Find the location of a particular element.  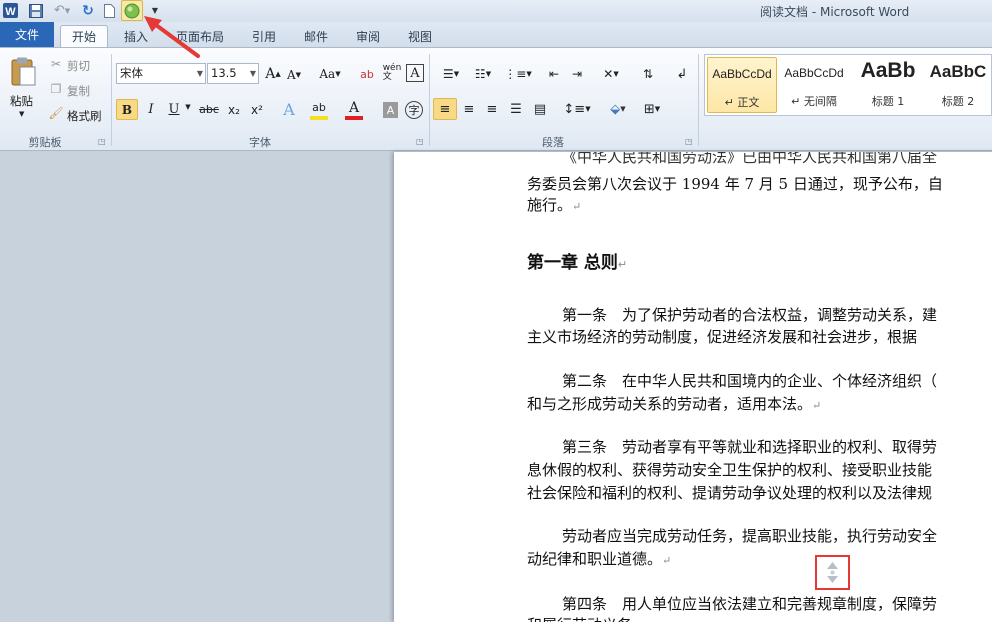

tab-home: 开始 is located at coordinates (84, 36).